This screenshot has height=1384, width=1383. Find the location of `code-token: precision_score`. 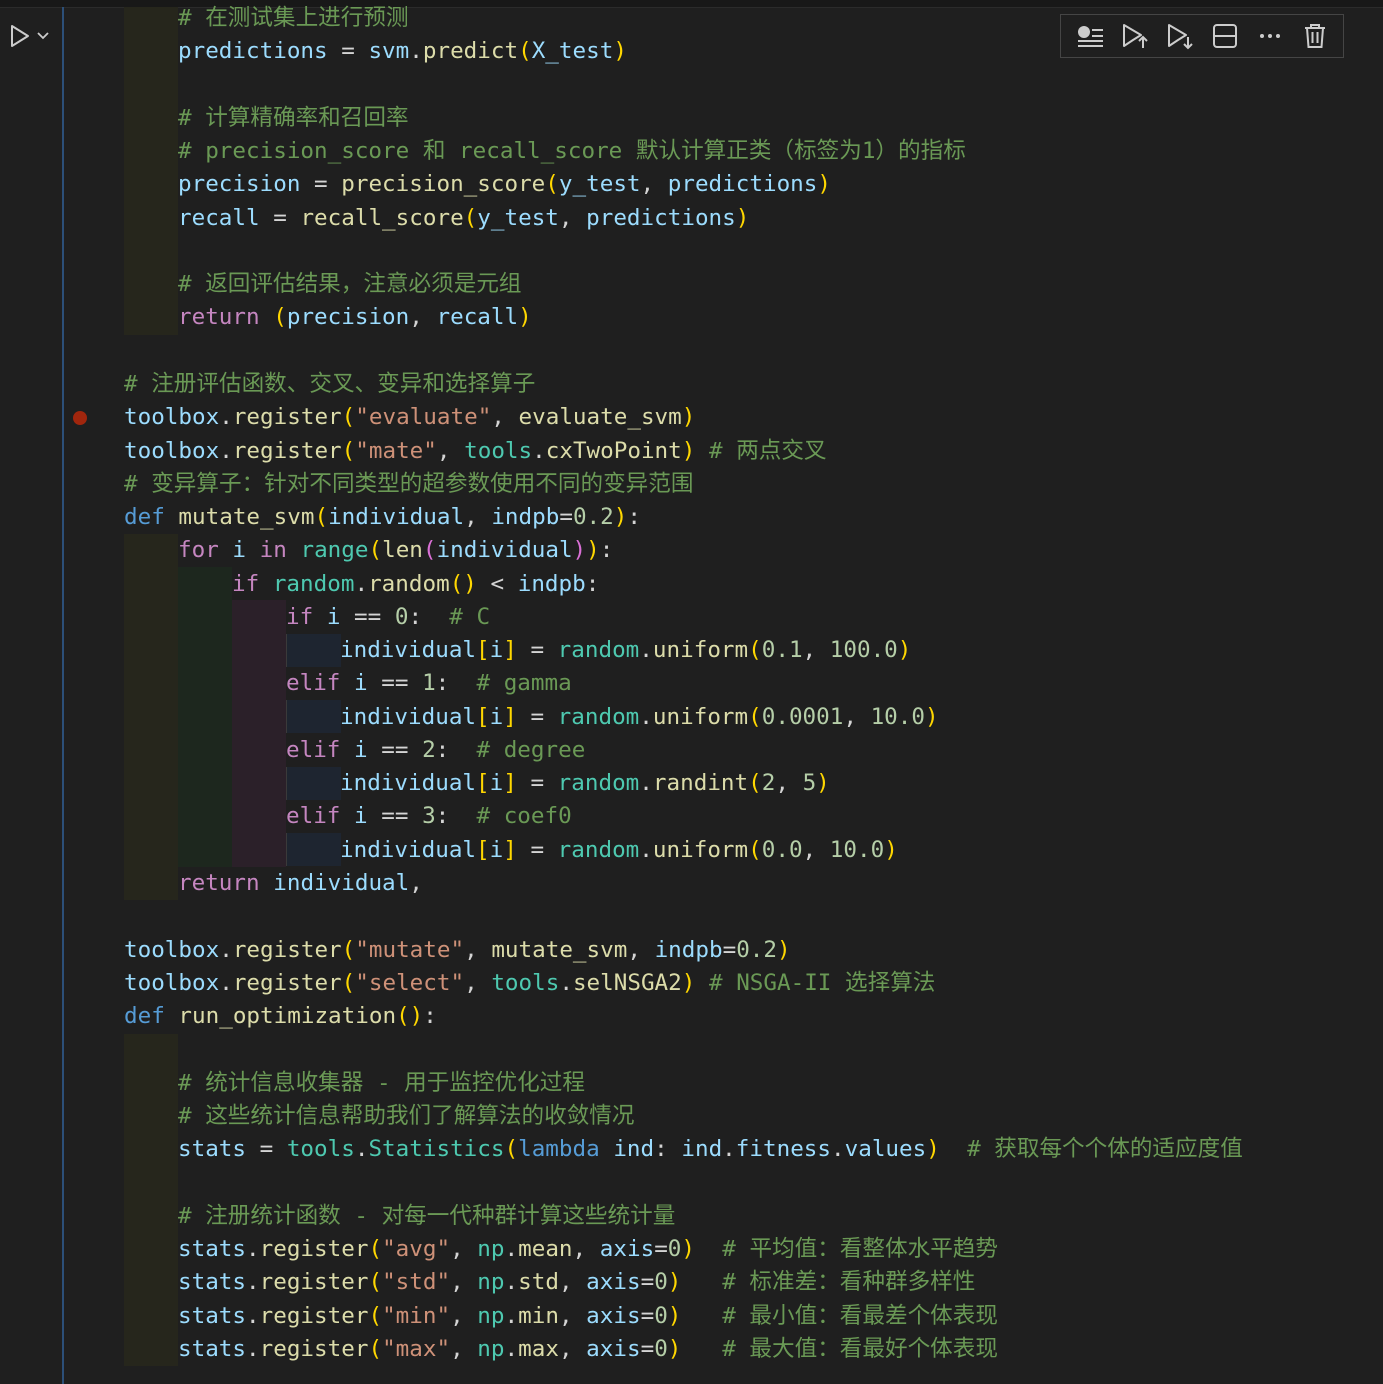

code-token: precision_score is located at coordinates (443, 184).